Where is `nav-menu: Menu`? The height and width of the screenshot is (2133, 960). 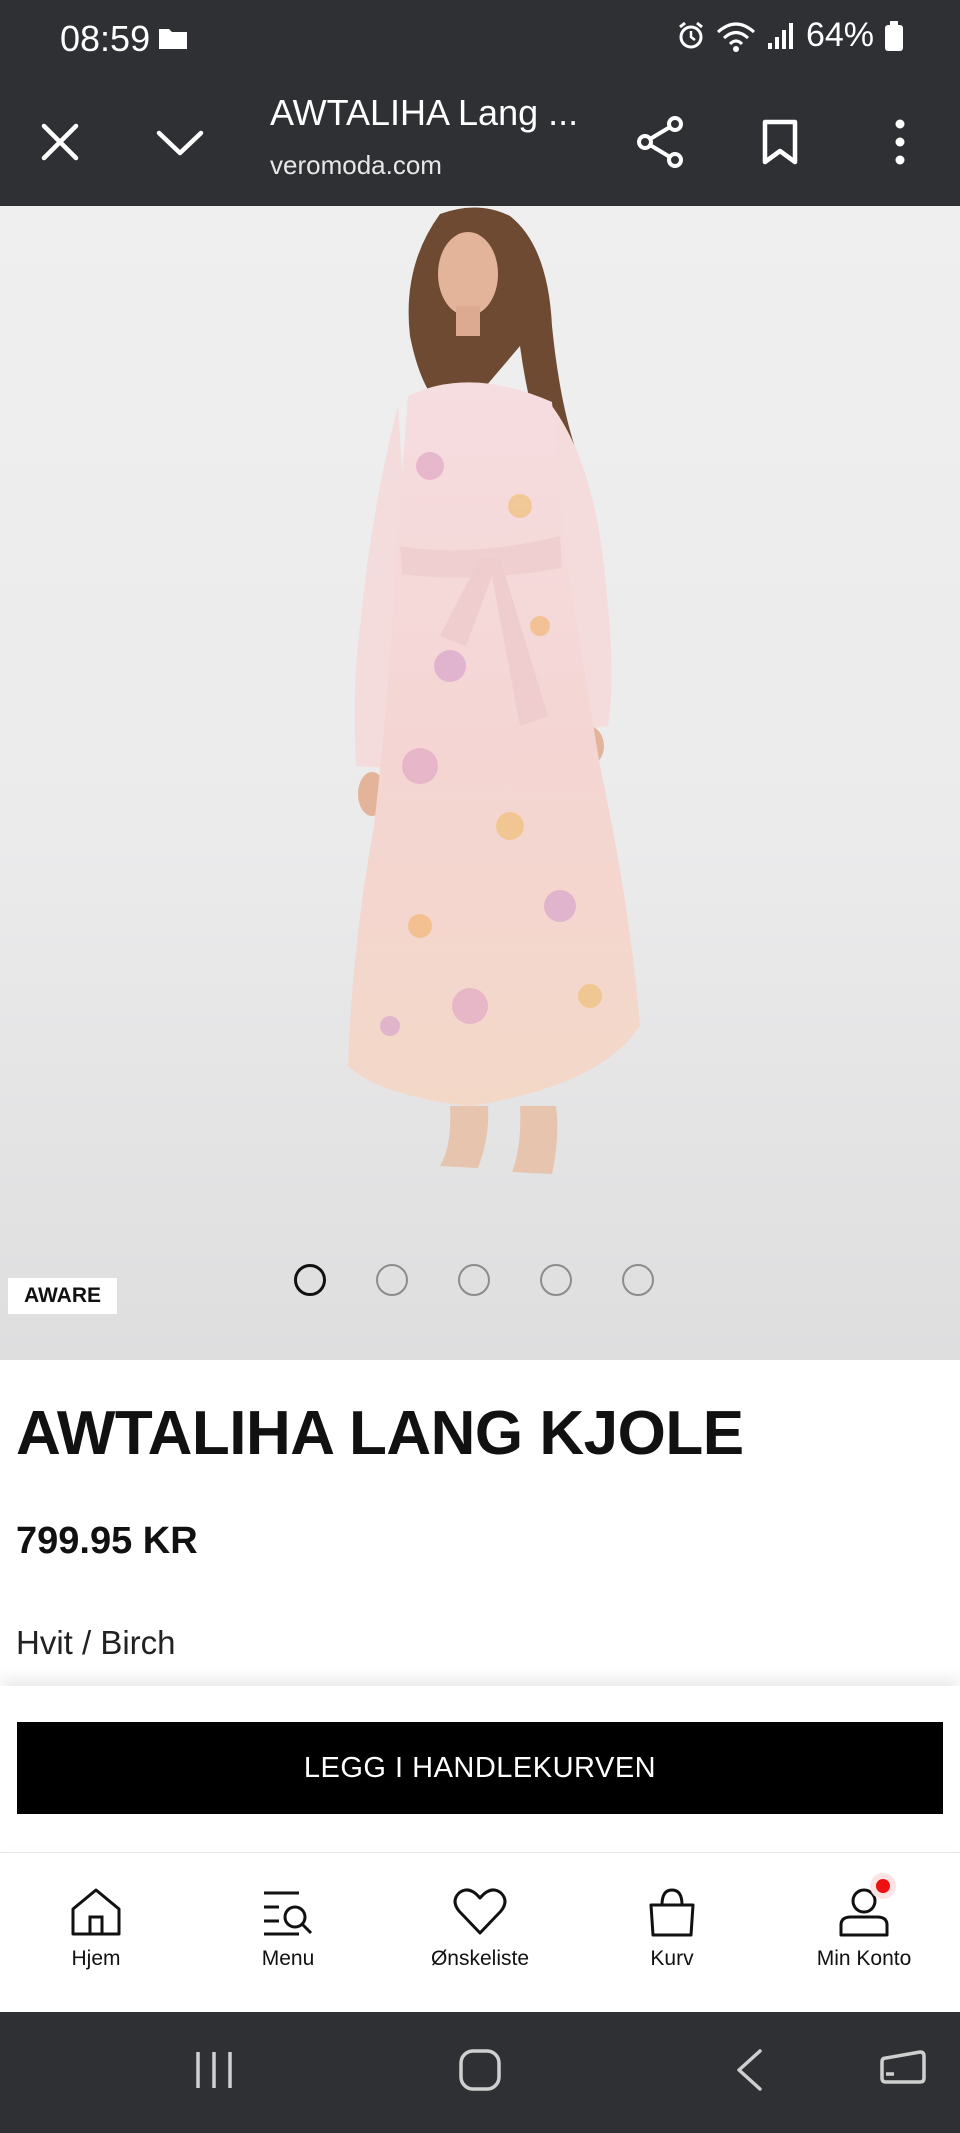
nav-menu: Menu is located at coordinates (288, 1933).